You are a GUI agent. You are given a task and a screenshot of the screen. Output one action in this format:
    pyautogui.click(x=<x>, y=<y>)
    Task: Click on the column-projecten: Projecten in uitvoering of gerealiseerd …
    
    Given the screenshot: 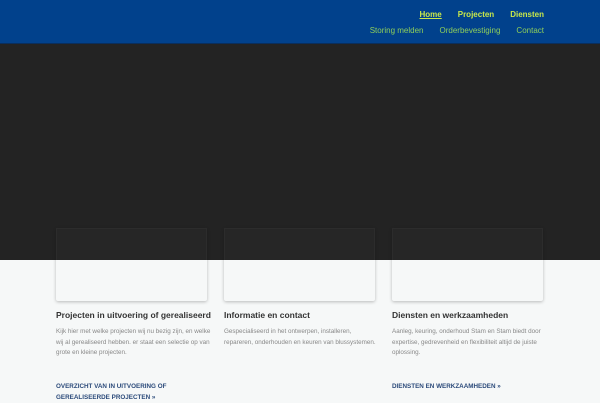 What is the action you would take?
    pyautogui.click(x=133, y=355)
    